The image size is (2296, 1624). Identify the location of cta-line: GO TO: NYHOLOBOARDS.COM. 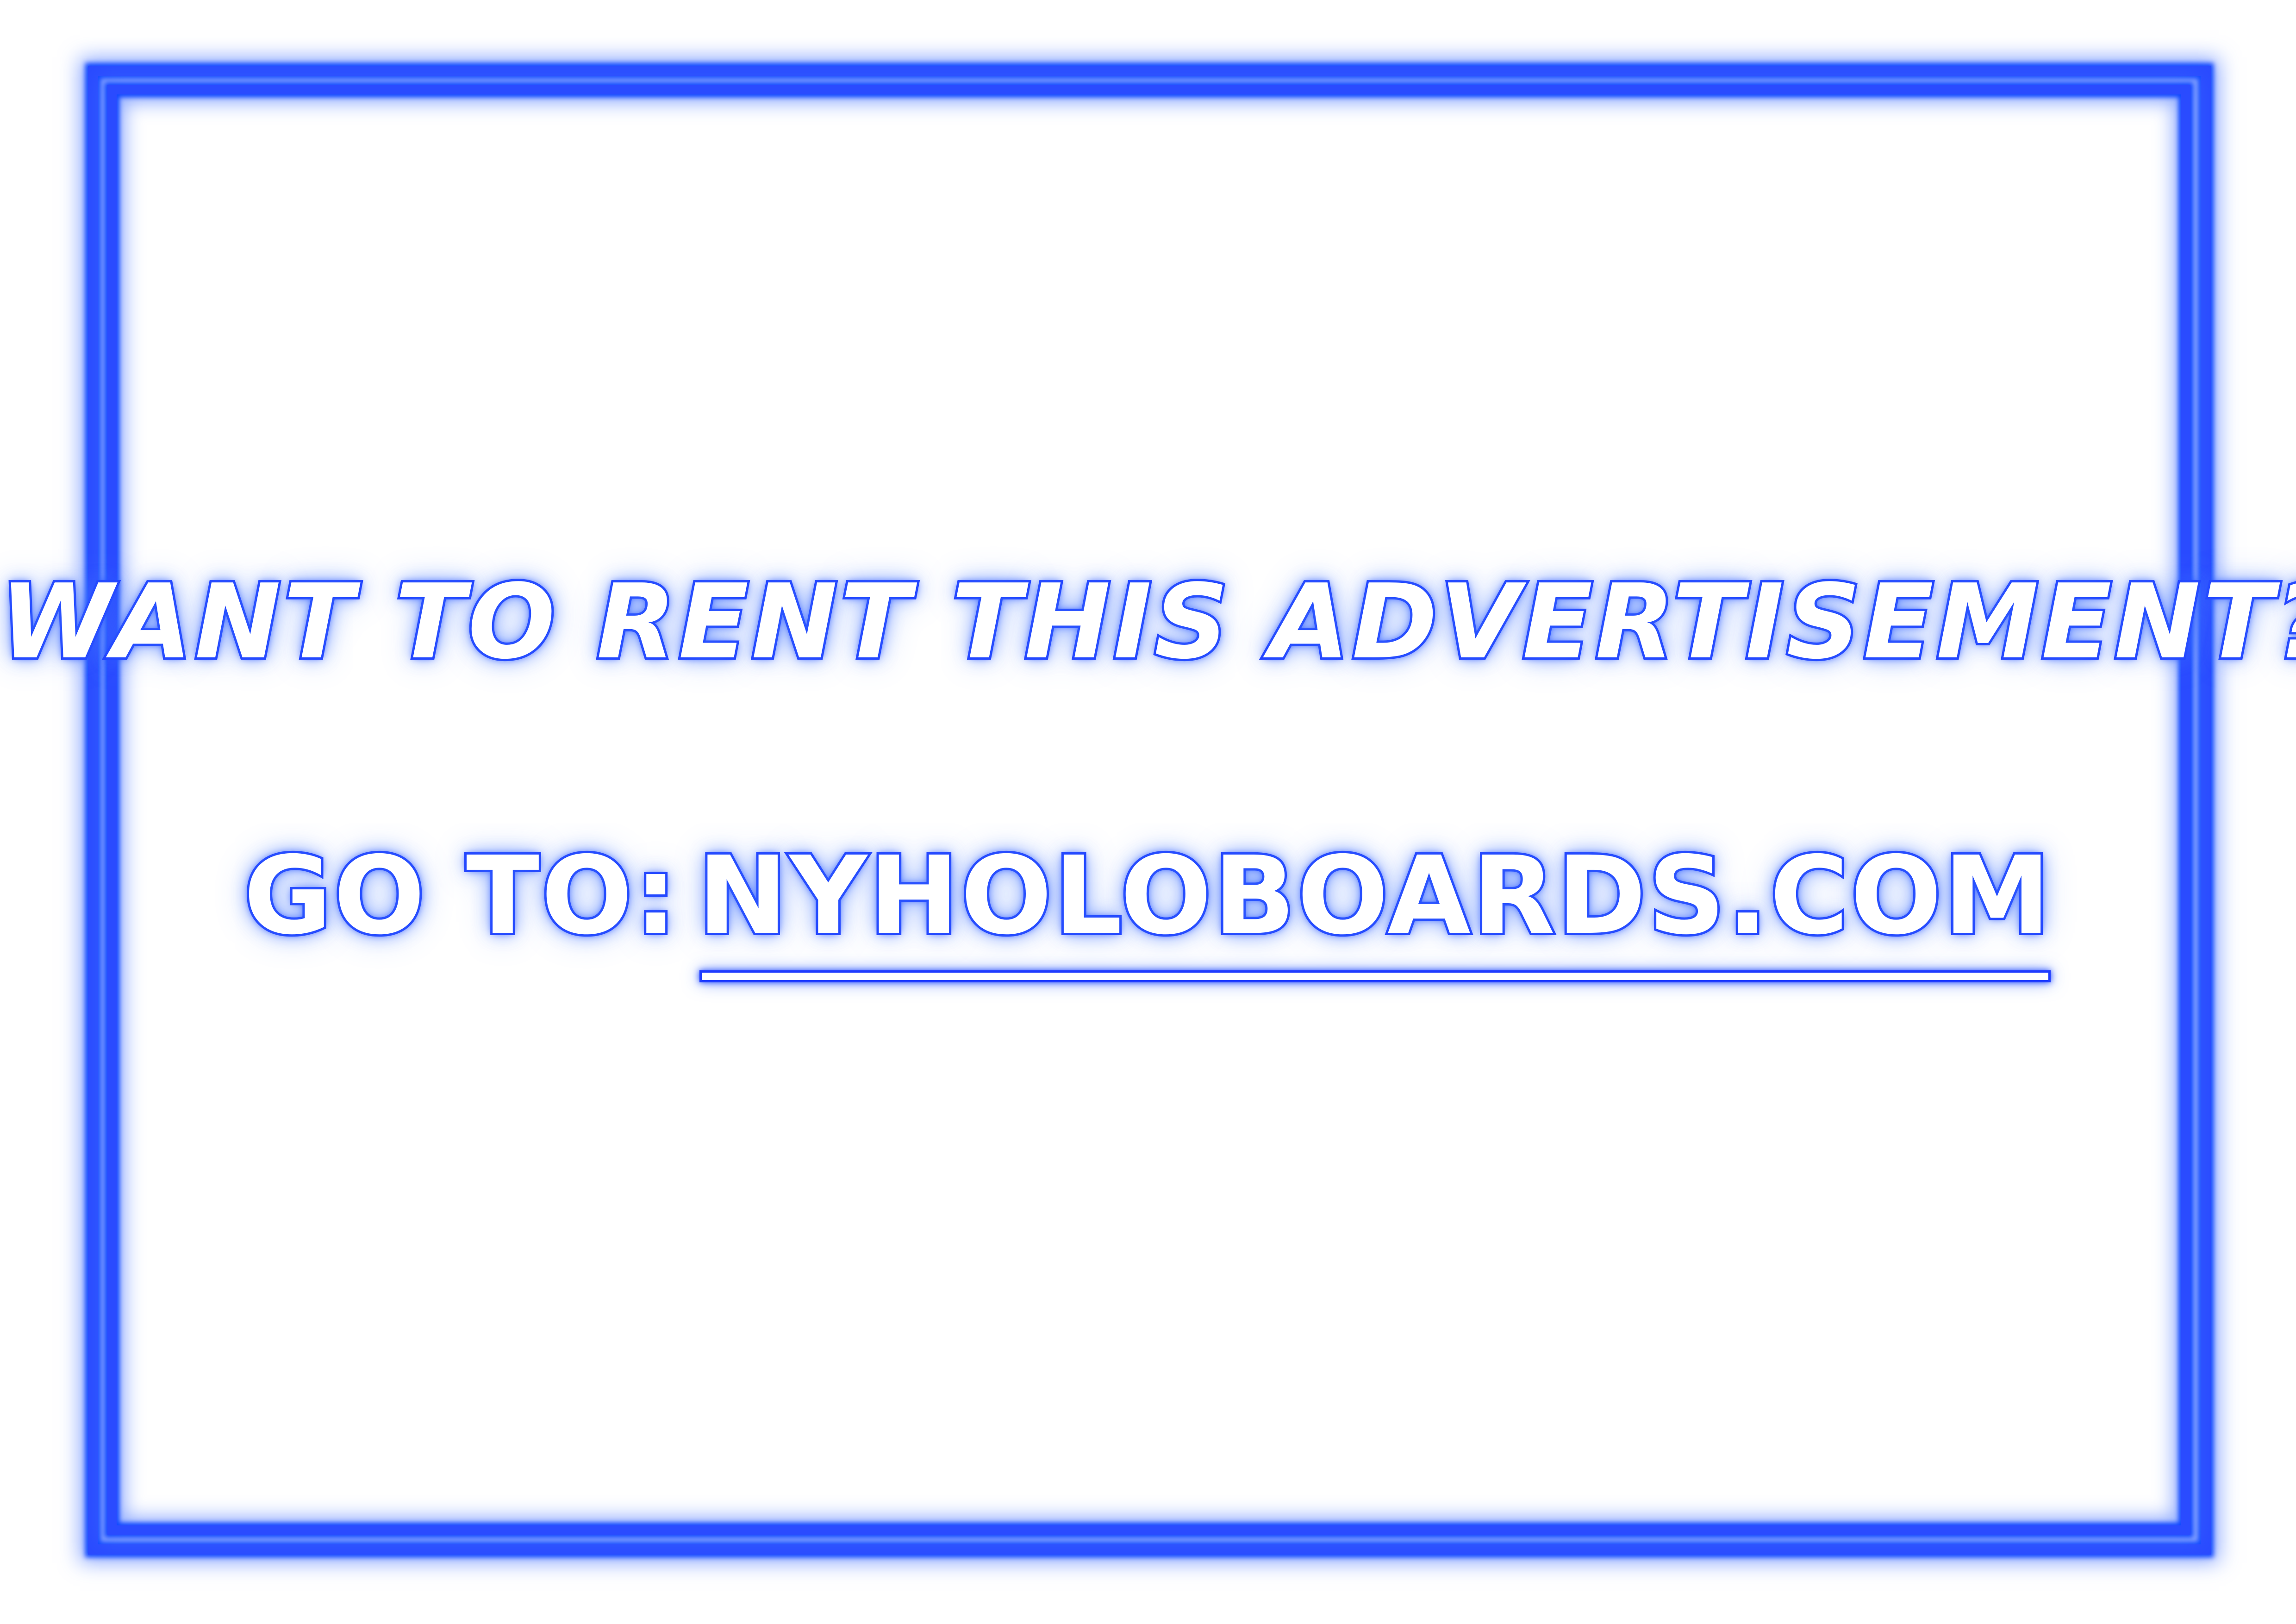
(1148, 906).